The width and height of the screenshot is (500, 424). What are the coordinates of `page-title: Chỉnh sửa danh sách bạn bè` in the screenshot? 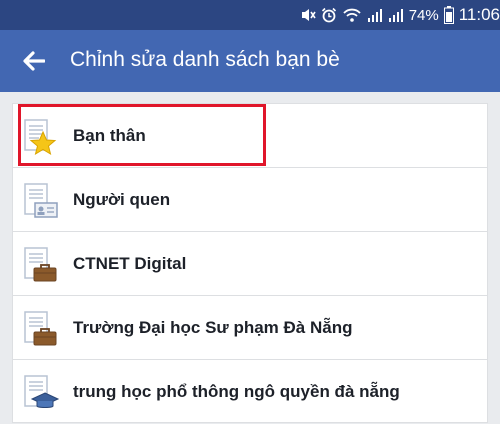 It's located at (205, 59).